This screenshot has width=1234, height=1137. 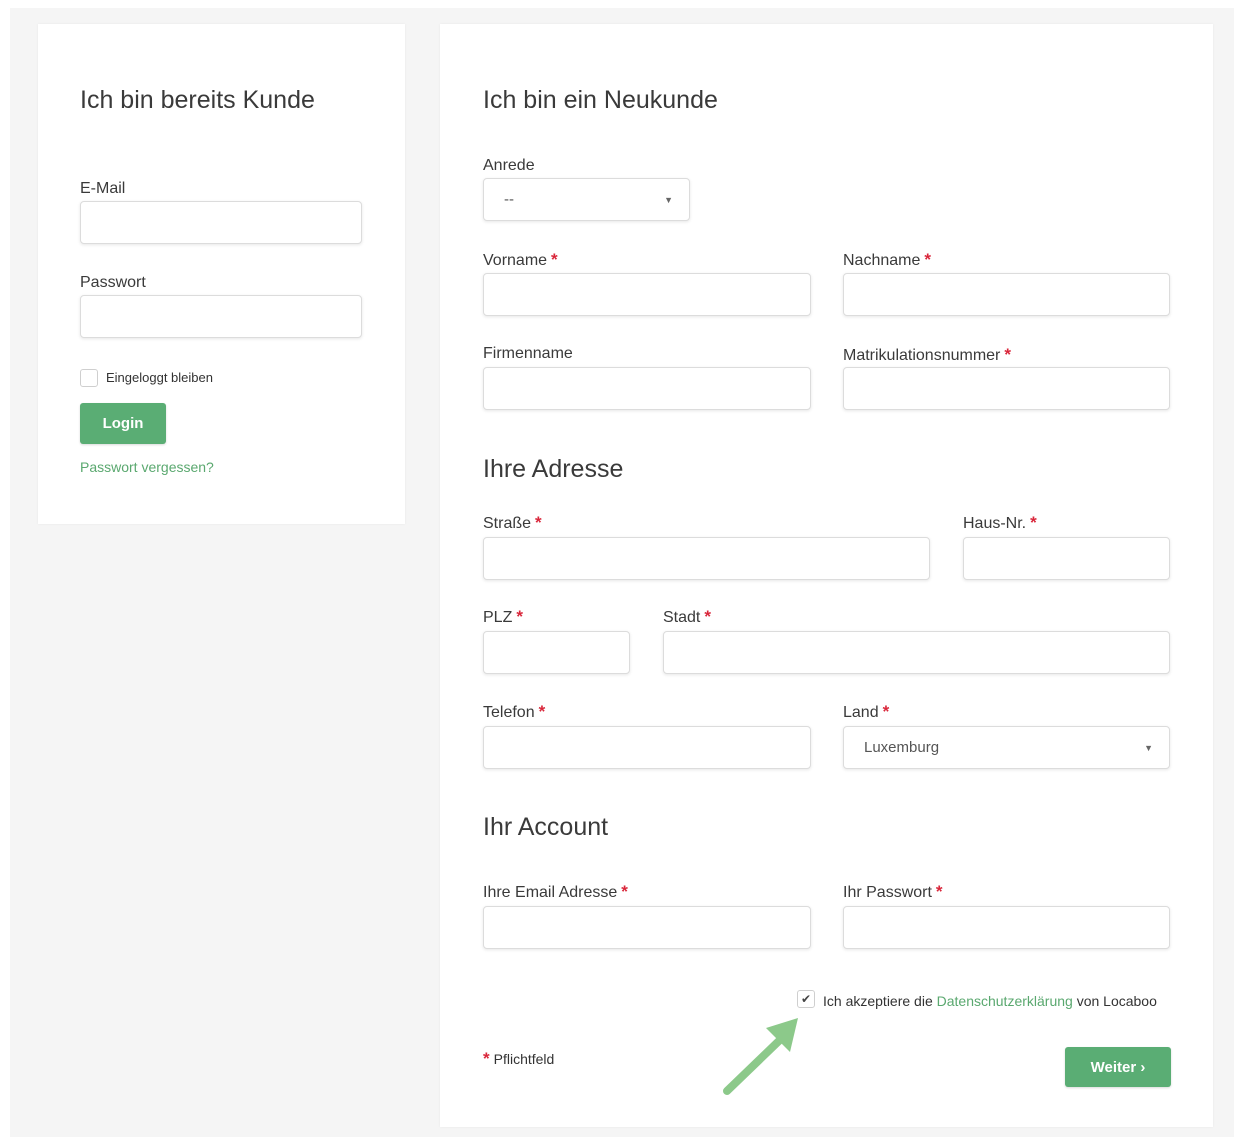 I want to click on forgot-password-link: Passwort vergessen?, so click(x=147, y=467).